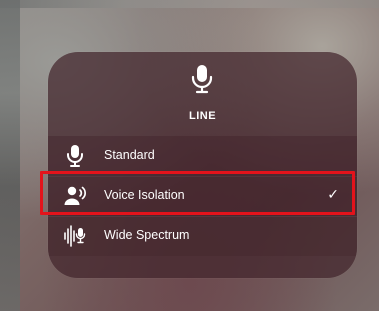 The width and height of the screenshot is (379, 311). I want to click on app-name-label: LINE, so click(202, 116).